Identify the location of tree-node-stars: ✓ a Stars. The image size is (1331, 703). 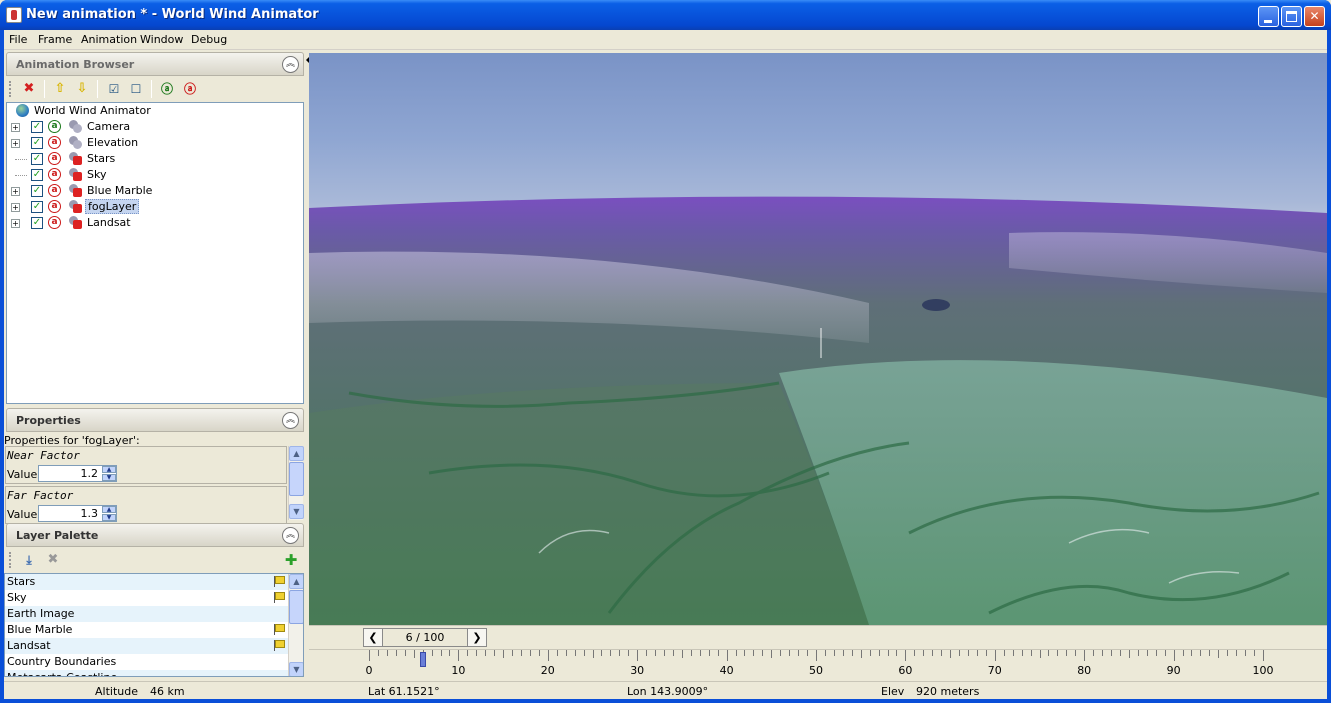
(155, 159).